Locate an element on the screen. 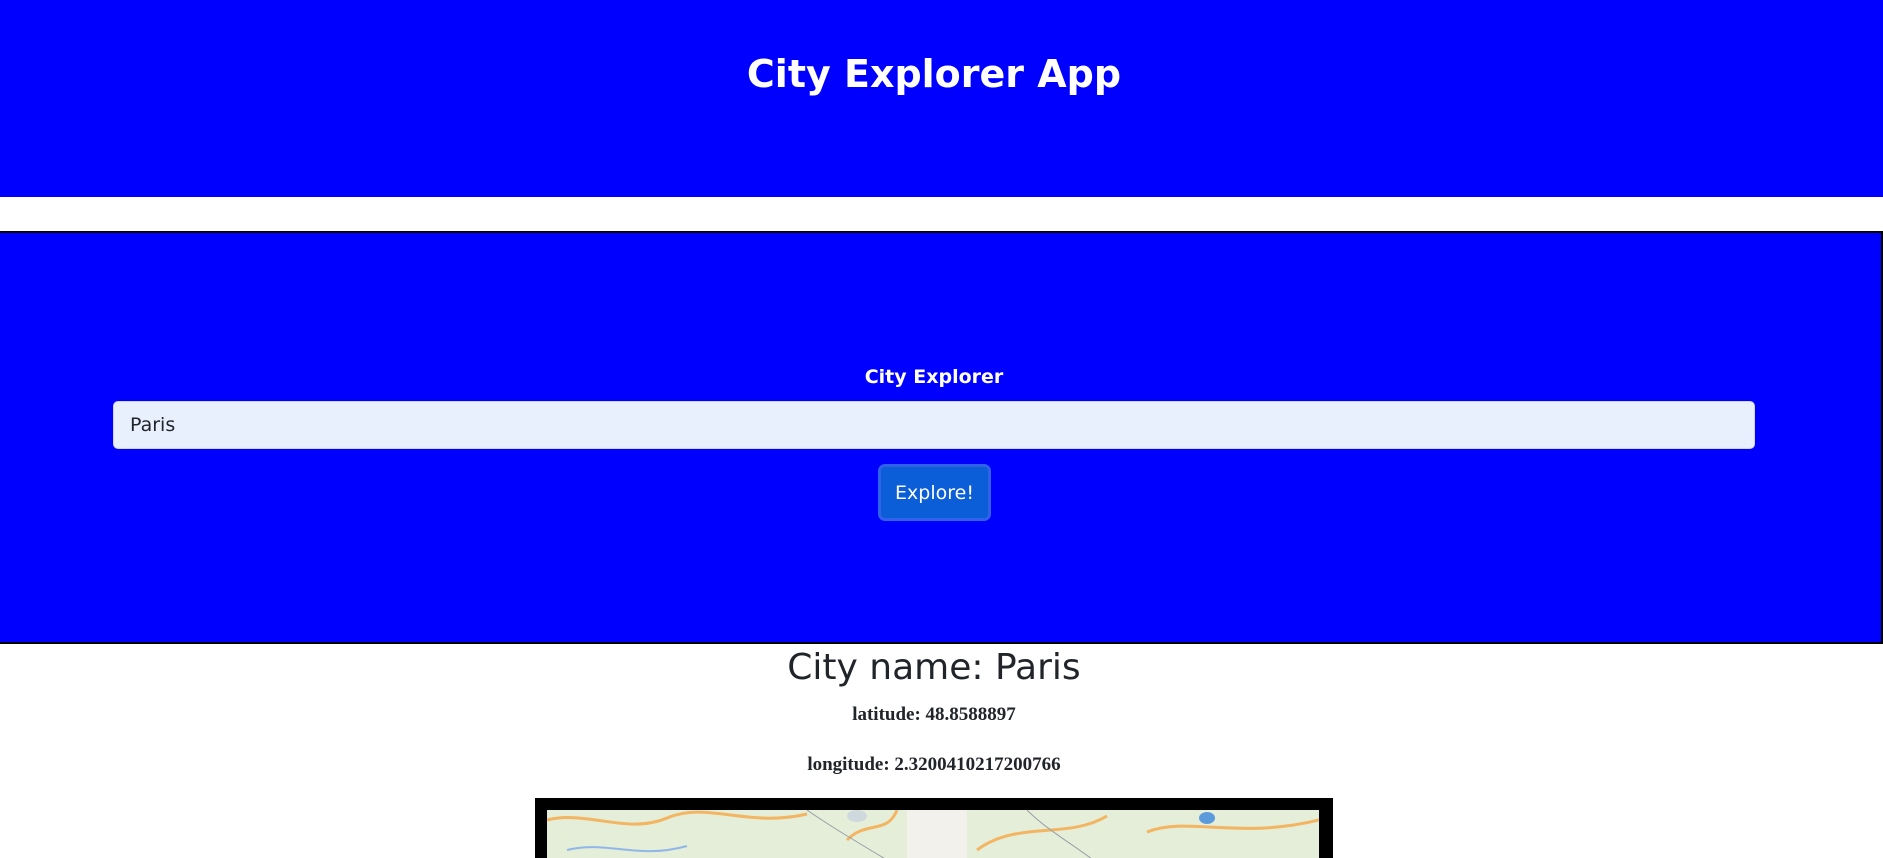 This screenshot has height=858, width=1883. latitude-text: latitude: 48.8588897 is located at coordinates (934, 714).